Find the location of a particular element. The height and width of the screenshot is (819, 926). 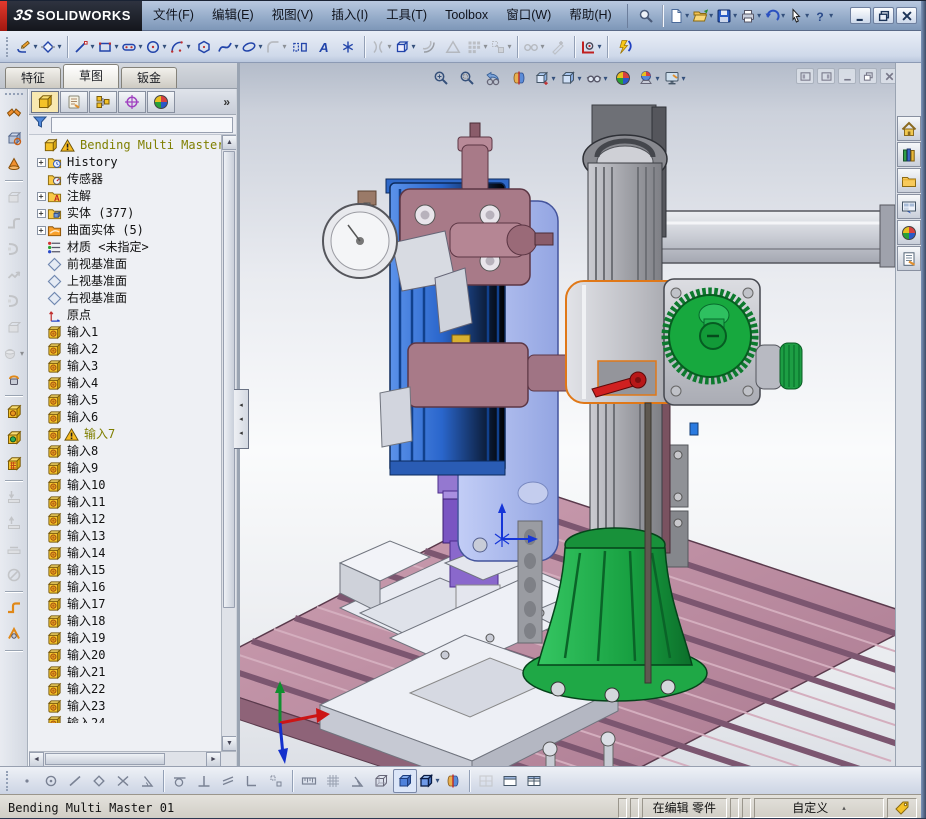

unfold-icon is located at coordinates (14, 497).